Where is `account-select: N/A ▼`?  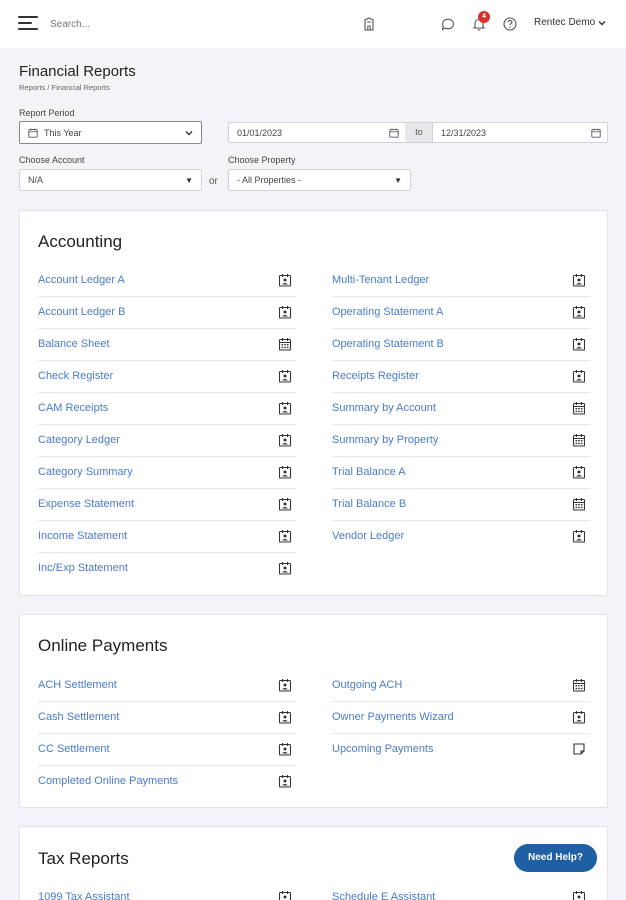
account-select: N/A ▼ is located at coordinates (110, 180).